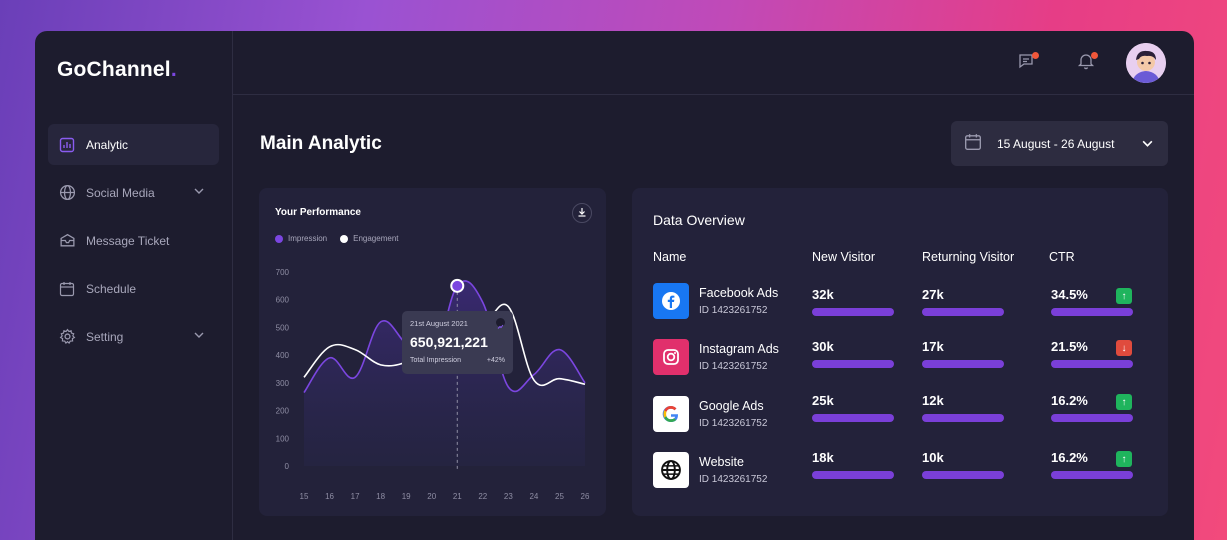 Image resolution: width=1227 pixels, height=540 pixels. I want to click on date-range-picker: 15 August - 26 August, so click(1059, 143).